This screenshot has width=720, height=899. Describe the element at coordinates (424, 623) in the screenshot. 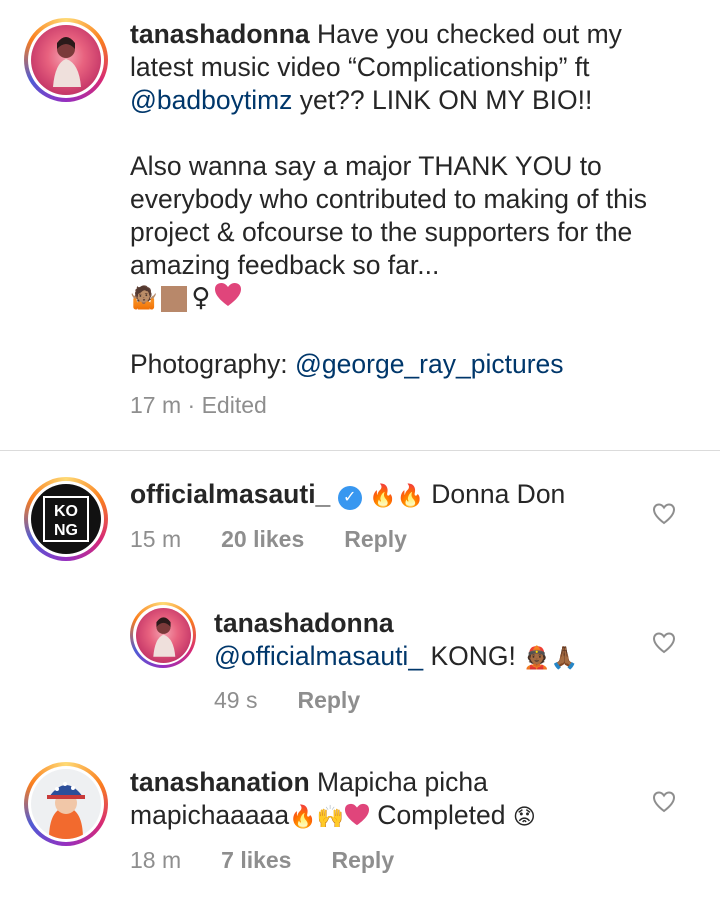

I see `comment-username-2: tanashadonna` at that location.